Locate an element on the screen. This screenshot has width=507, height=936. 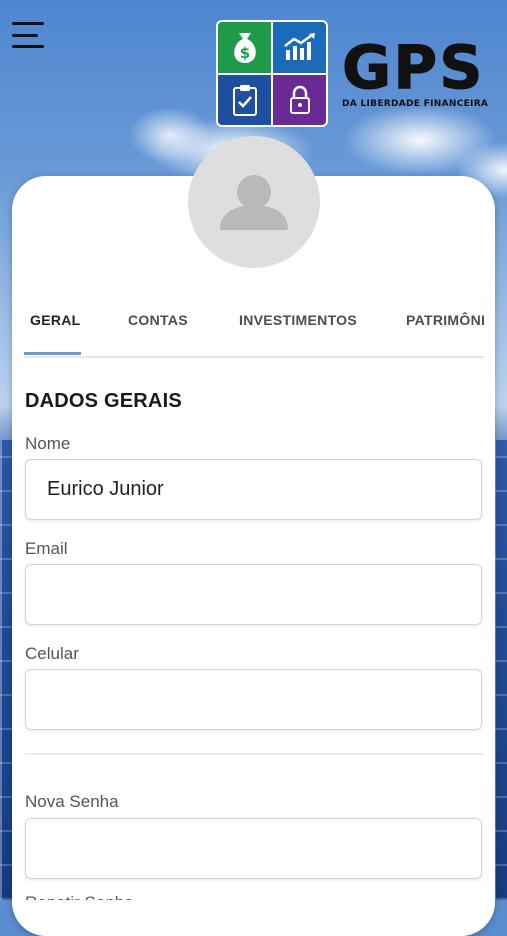
tab-investimentos: INVESTIMENTOS is located at coordinates (298, 320).